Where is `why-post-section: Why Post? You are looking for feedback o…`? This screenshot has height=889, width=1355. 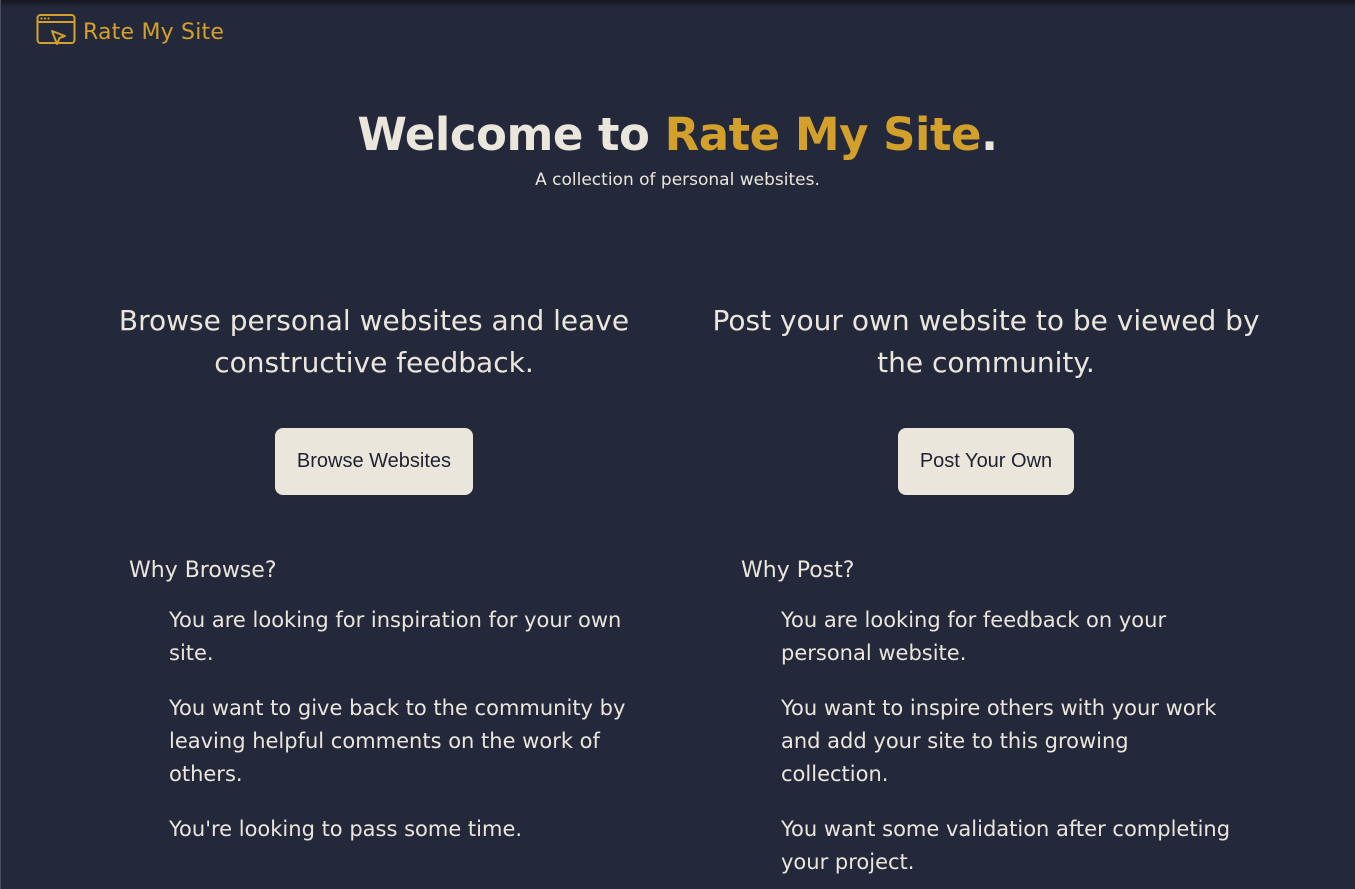 why-post-section: Why Post? You are looking for feedback o… is located at coordinates (991, 723).